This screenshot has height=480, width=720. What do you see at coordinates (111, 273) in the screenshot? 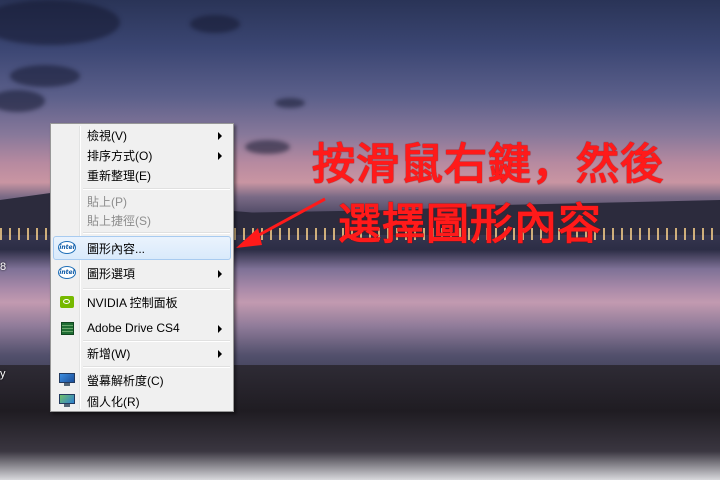
I see `menu-item-label: 圖形選項` at bounding box center [111, 273].